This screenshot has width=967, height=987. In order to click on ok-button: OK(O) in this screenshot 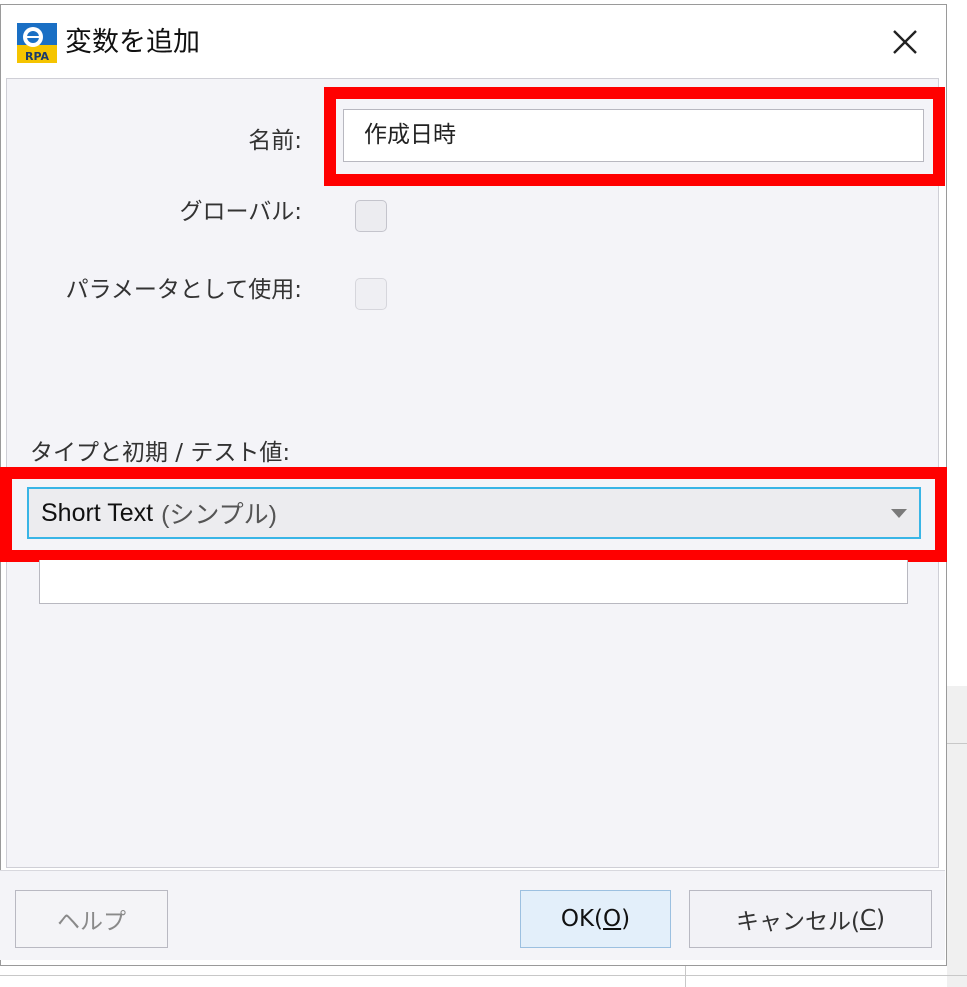, I will do `click(595, 919)`.